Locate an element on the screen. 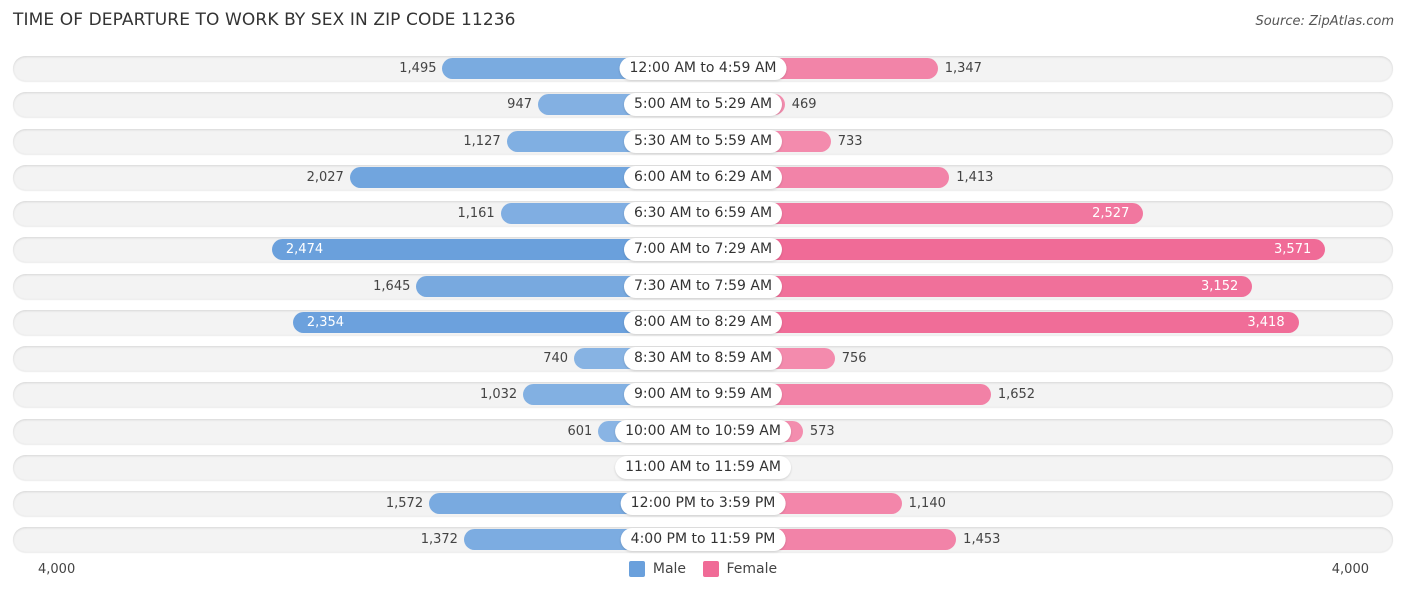  value-label-female: 469 is located at coordinates (804, 105).